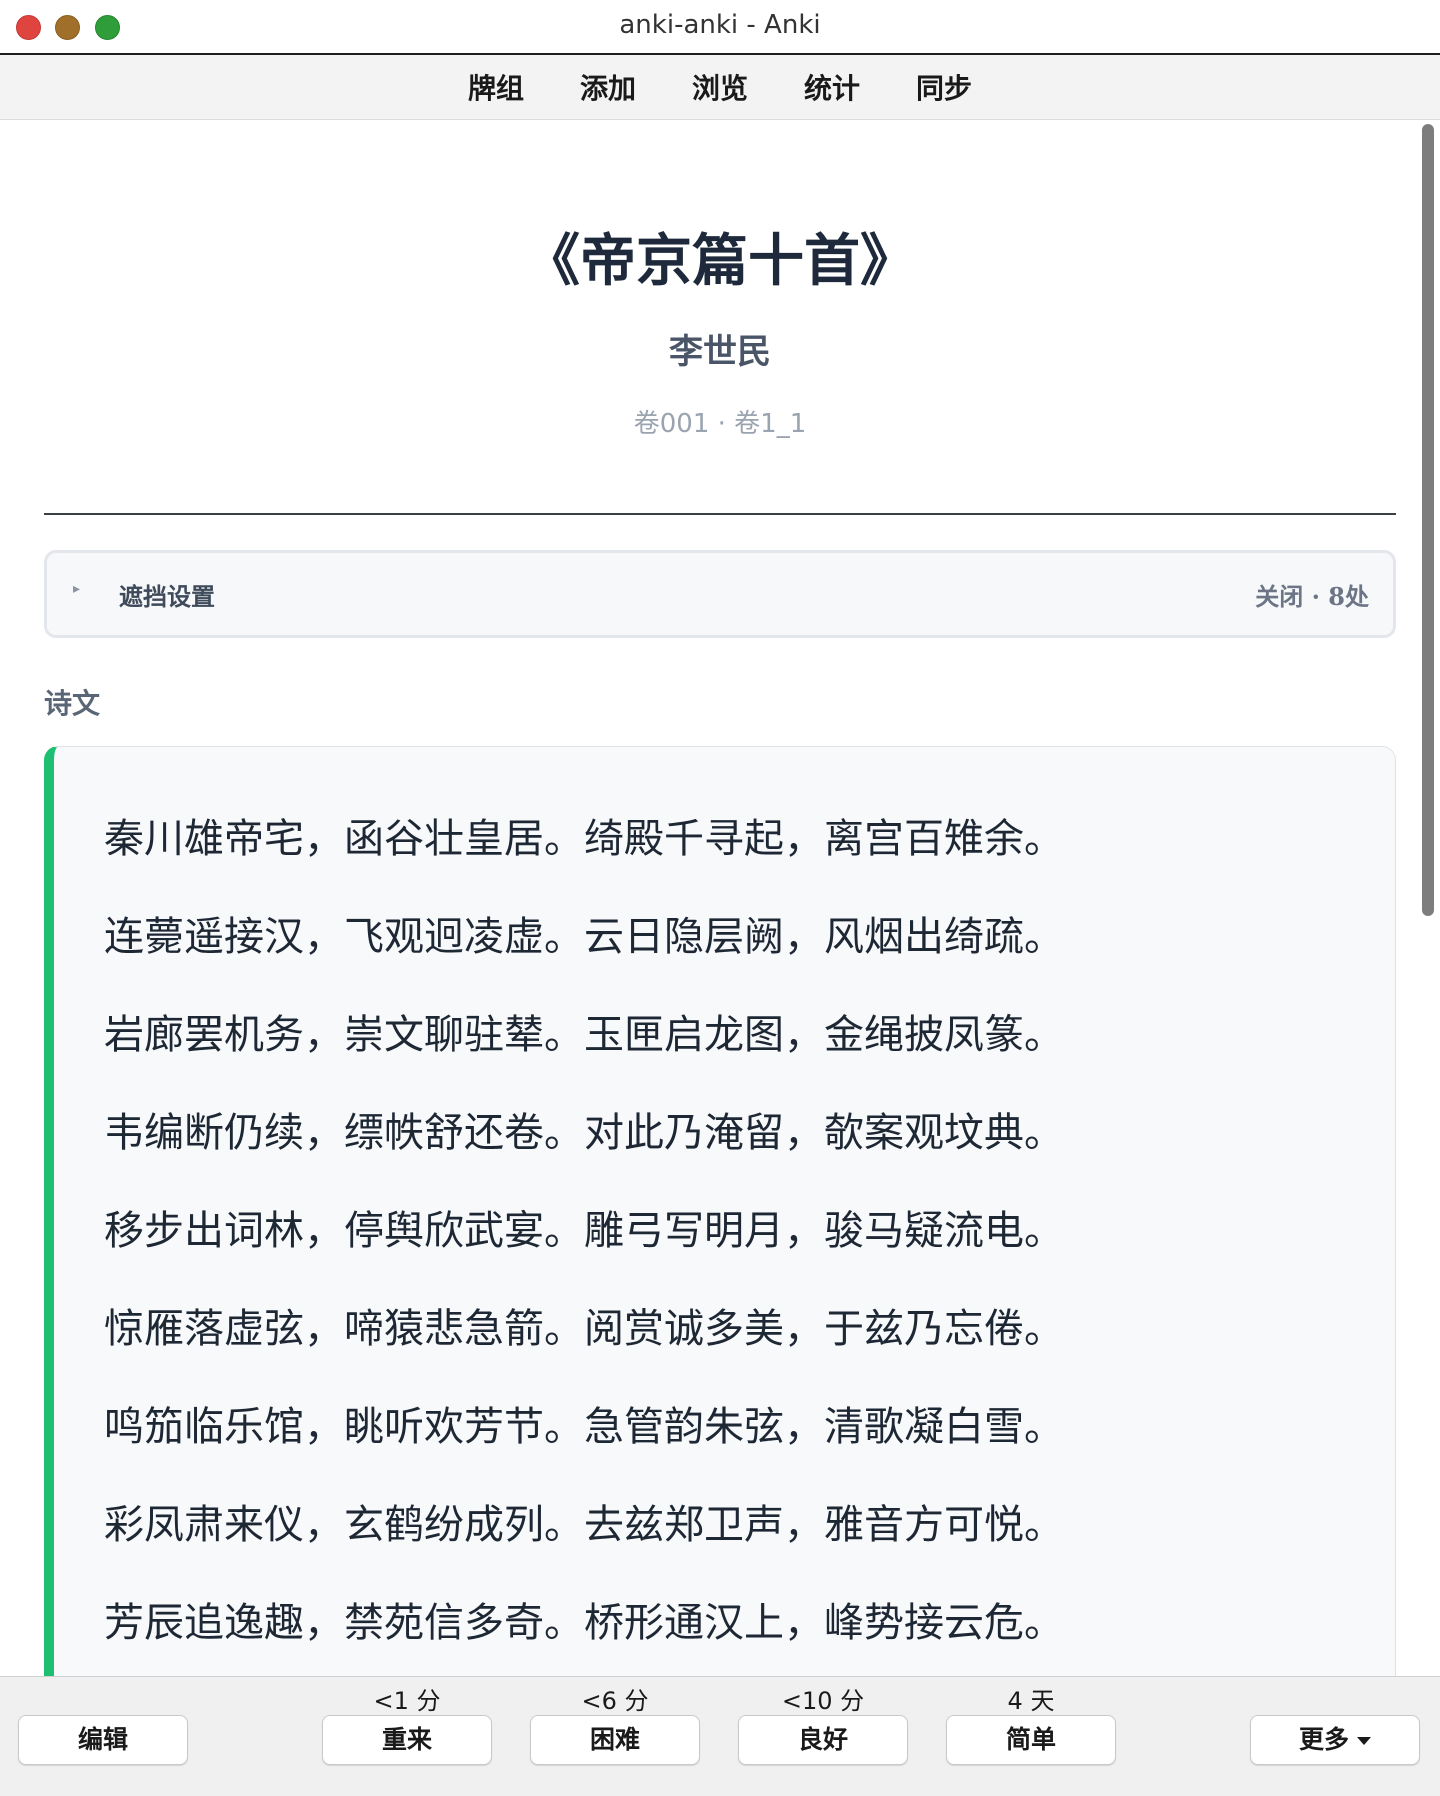  I want to click on poem-line: 芳辰追逸趣，禁苑信多奇。桥形通汉上，峰势接云危。, so click(584, 1623).